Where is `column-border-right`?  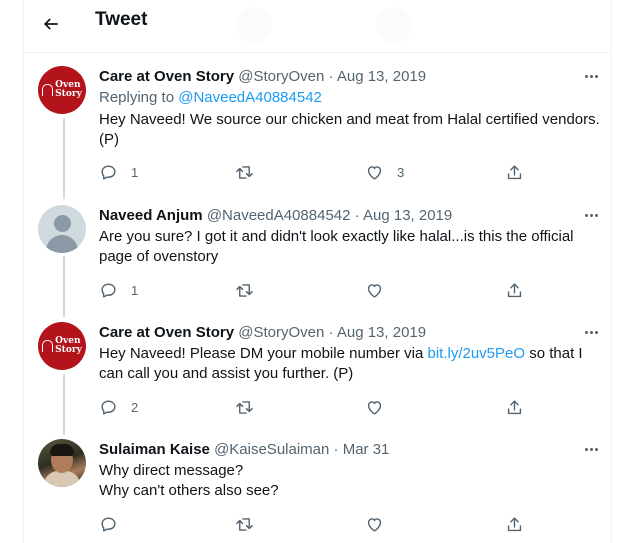
column-border-right is located at coordinates (611, 271).